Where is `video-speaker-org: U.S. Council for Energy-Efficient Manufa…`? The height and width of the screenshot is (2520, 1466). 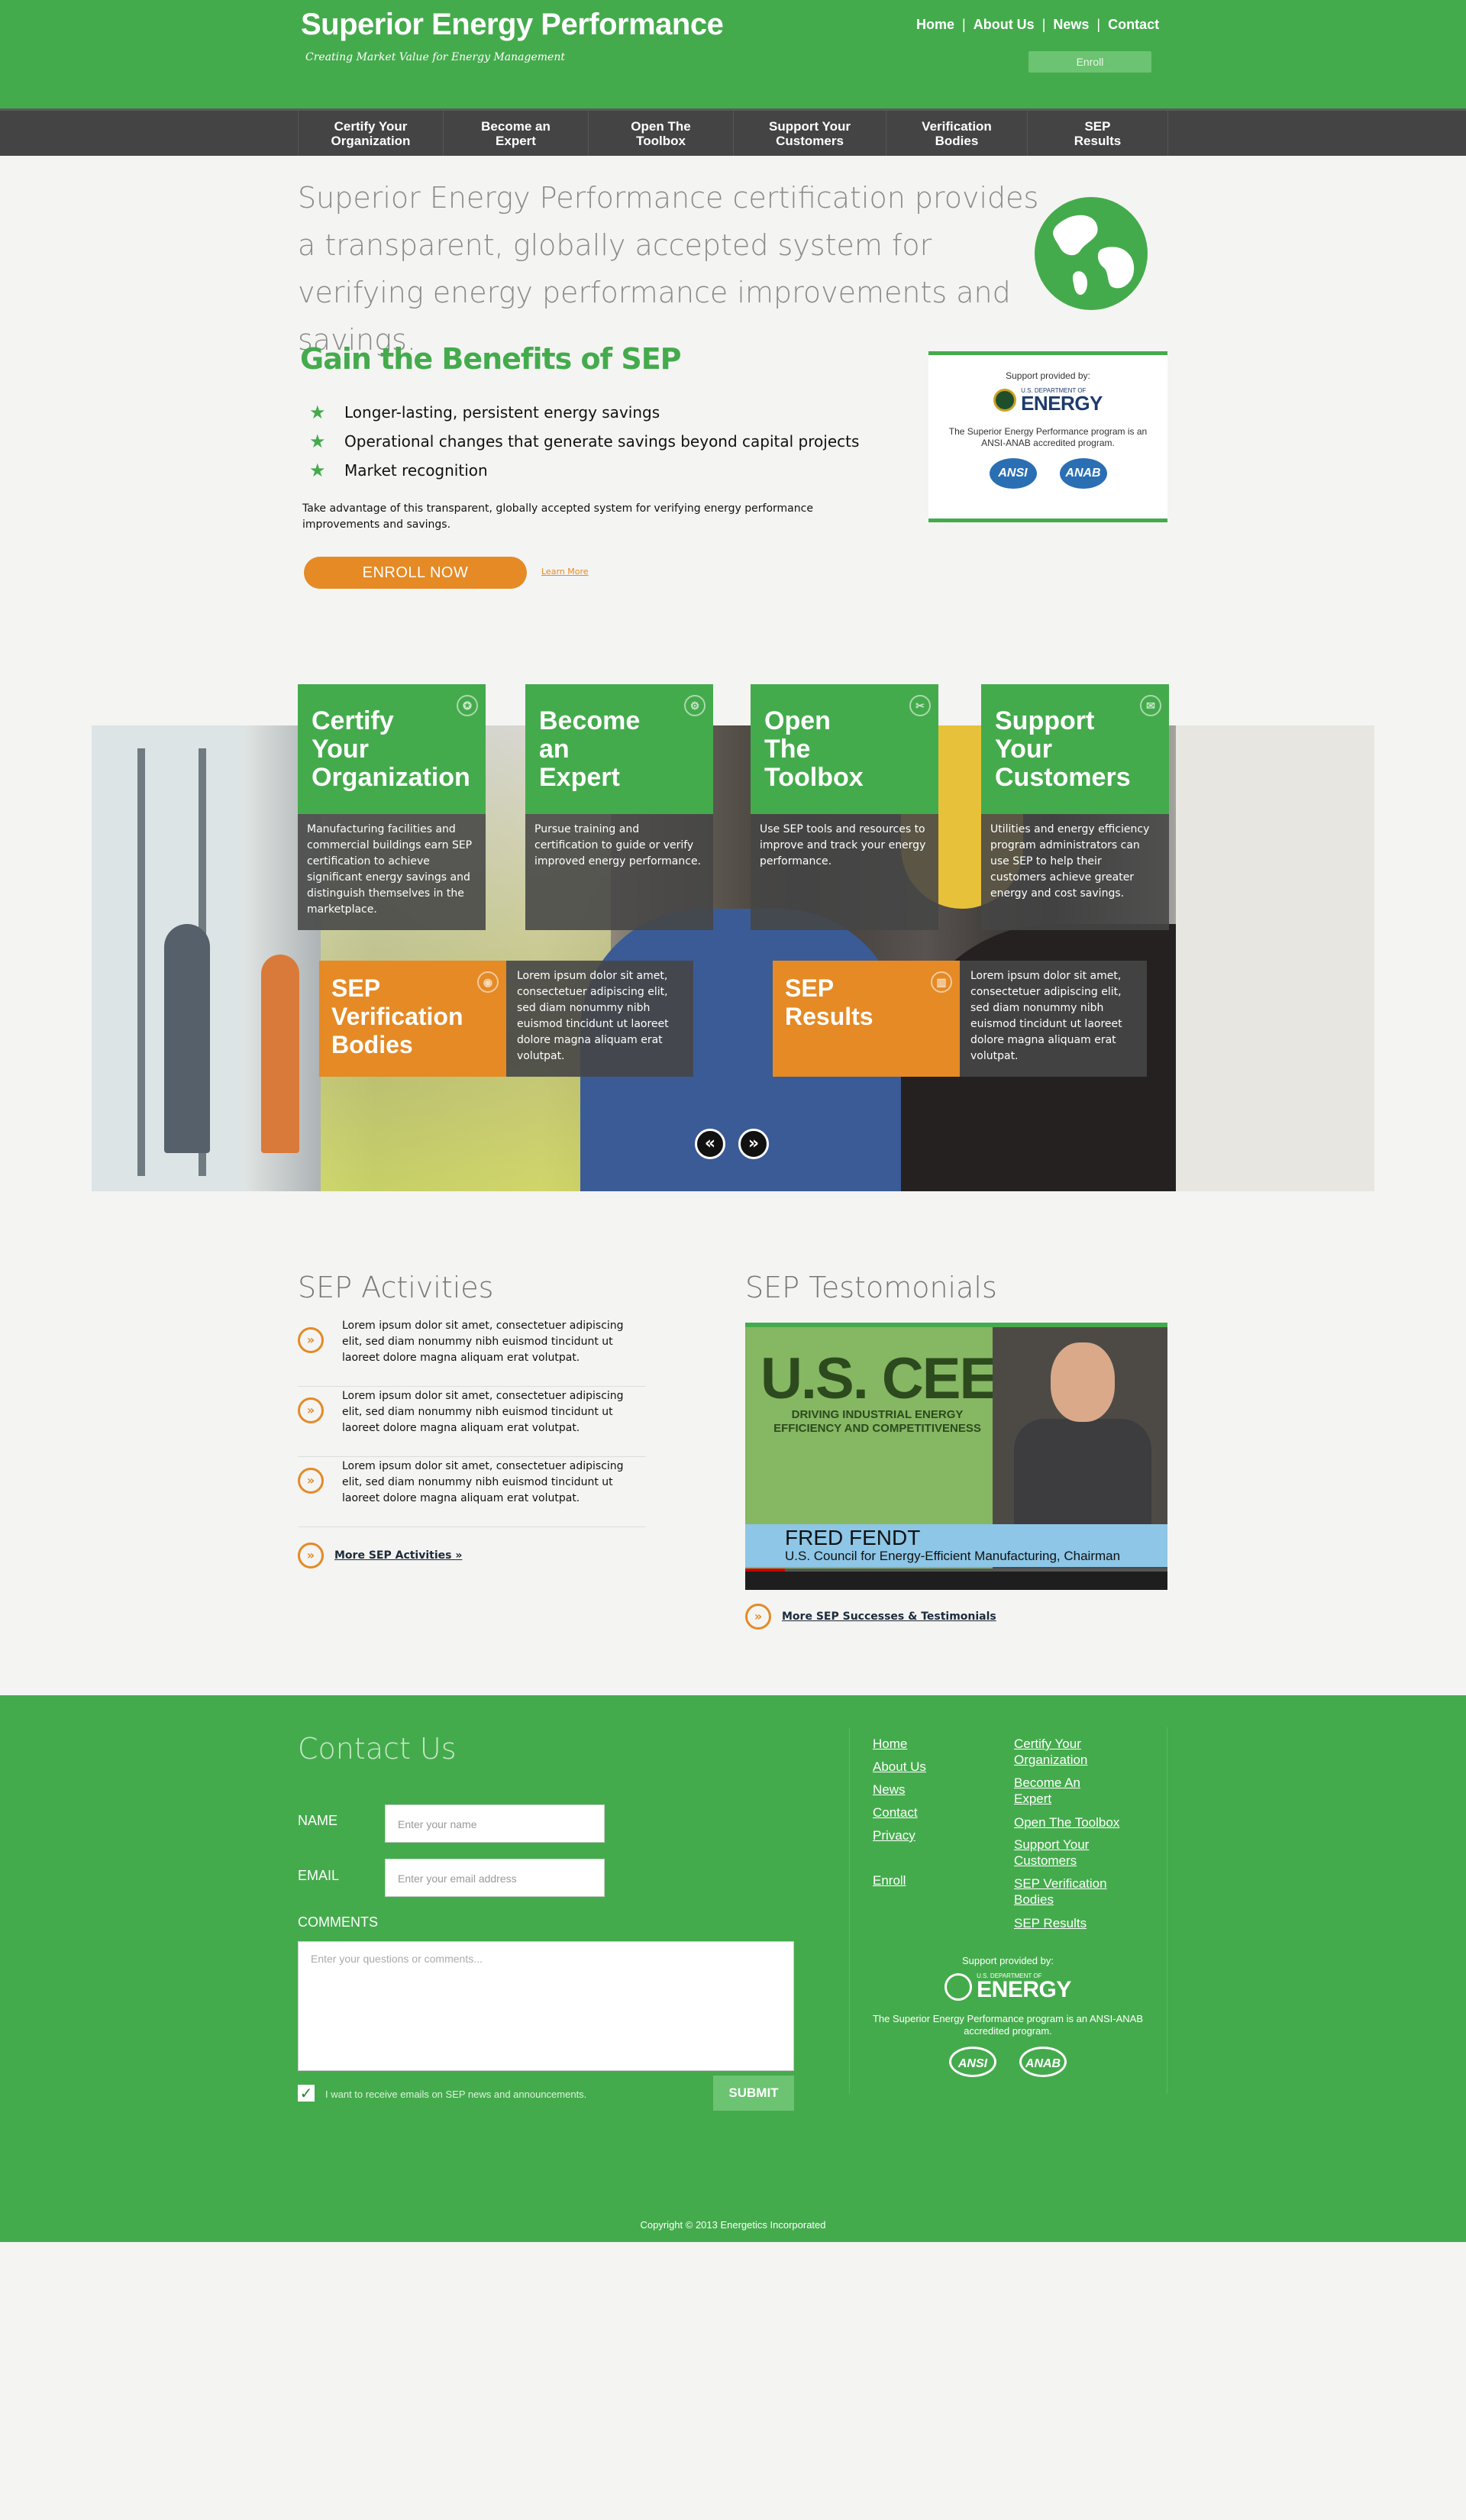
video-speaker-org: U.S. Council for Energy-Efficient Manufa… is located at coordinates (953, 1556).